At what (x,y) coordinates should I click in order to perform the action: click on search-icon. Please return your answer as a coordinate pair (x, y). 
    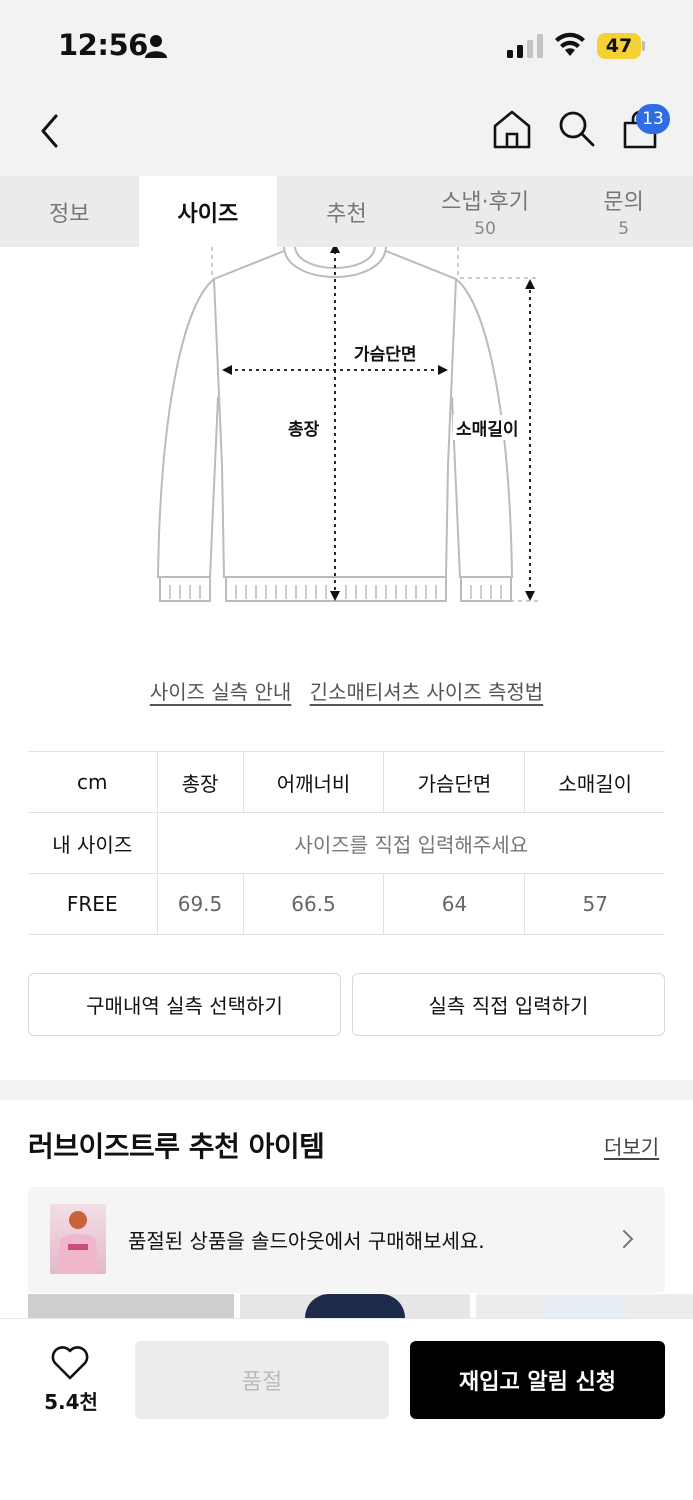
    Looking at the image, I should click on (576, 129).